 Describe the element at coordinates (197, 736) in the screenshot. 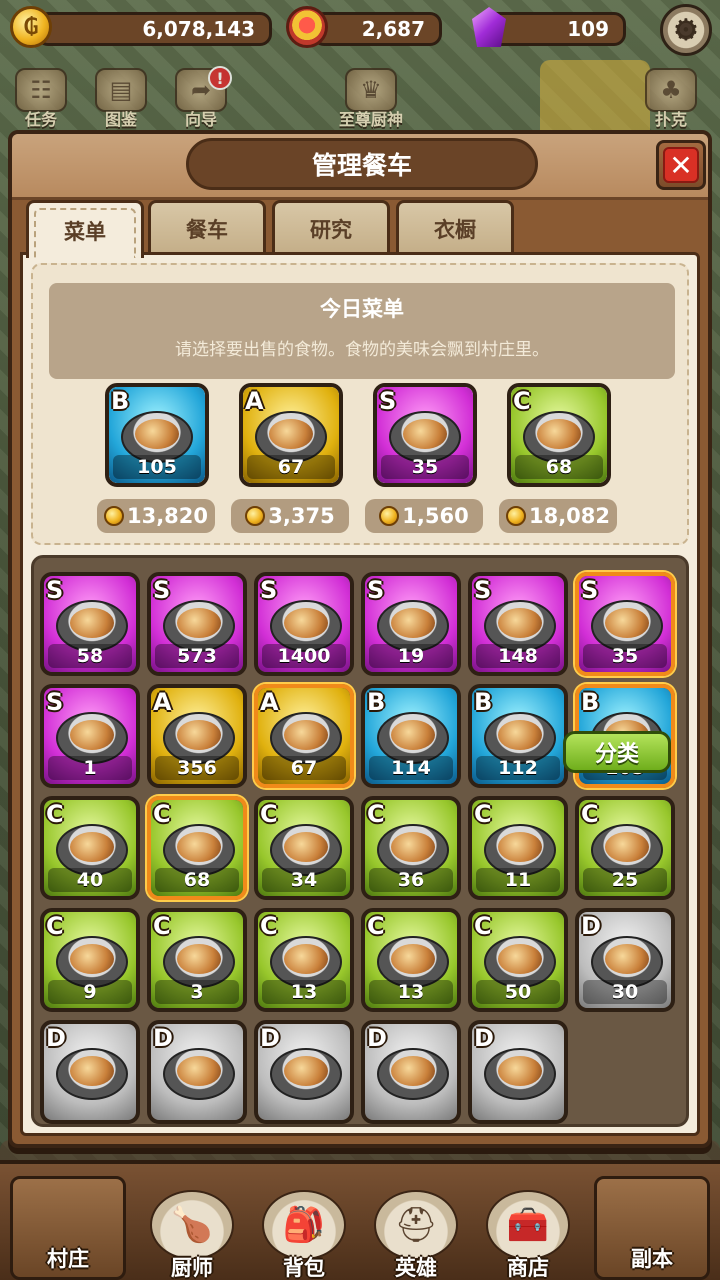

I see `recipe-tile: A 356` at that location.